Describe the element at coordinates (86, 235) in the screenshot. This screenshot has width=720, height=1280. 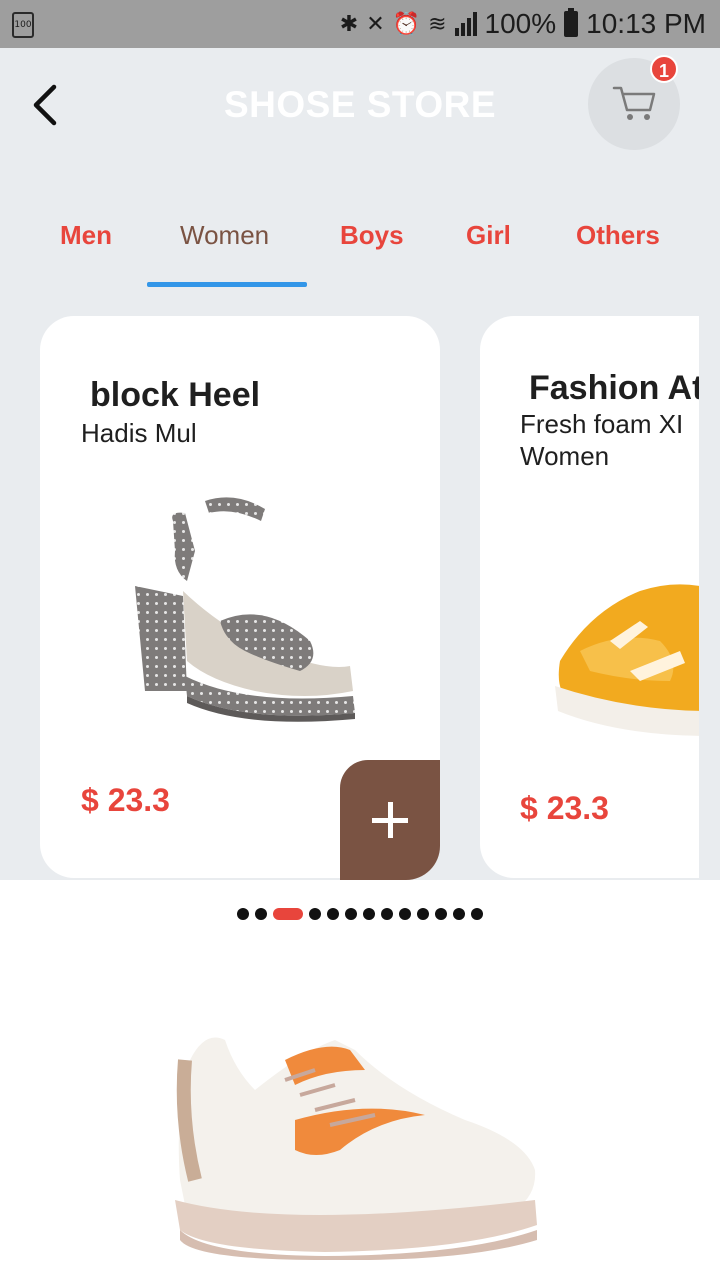
I see `tab-men: Men` at that location.